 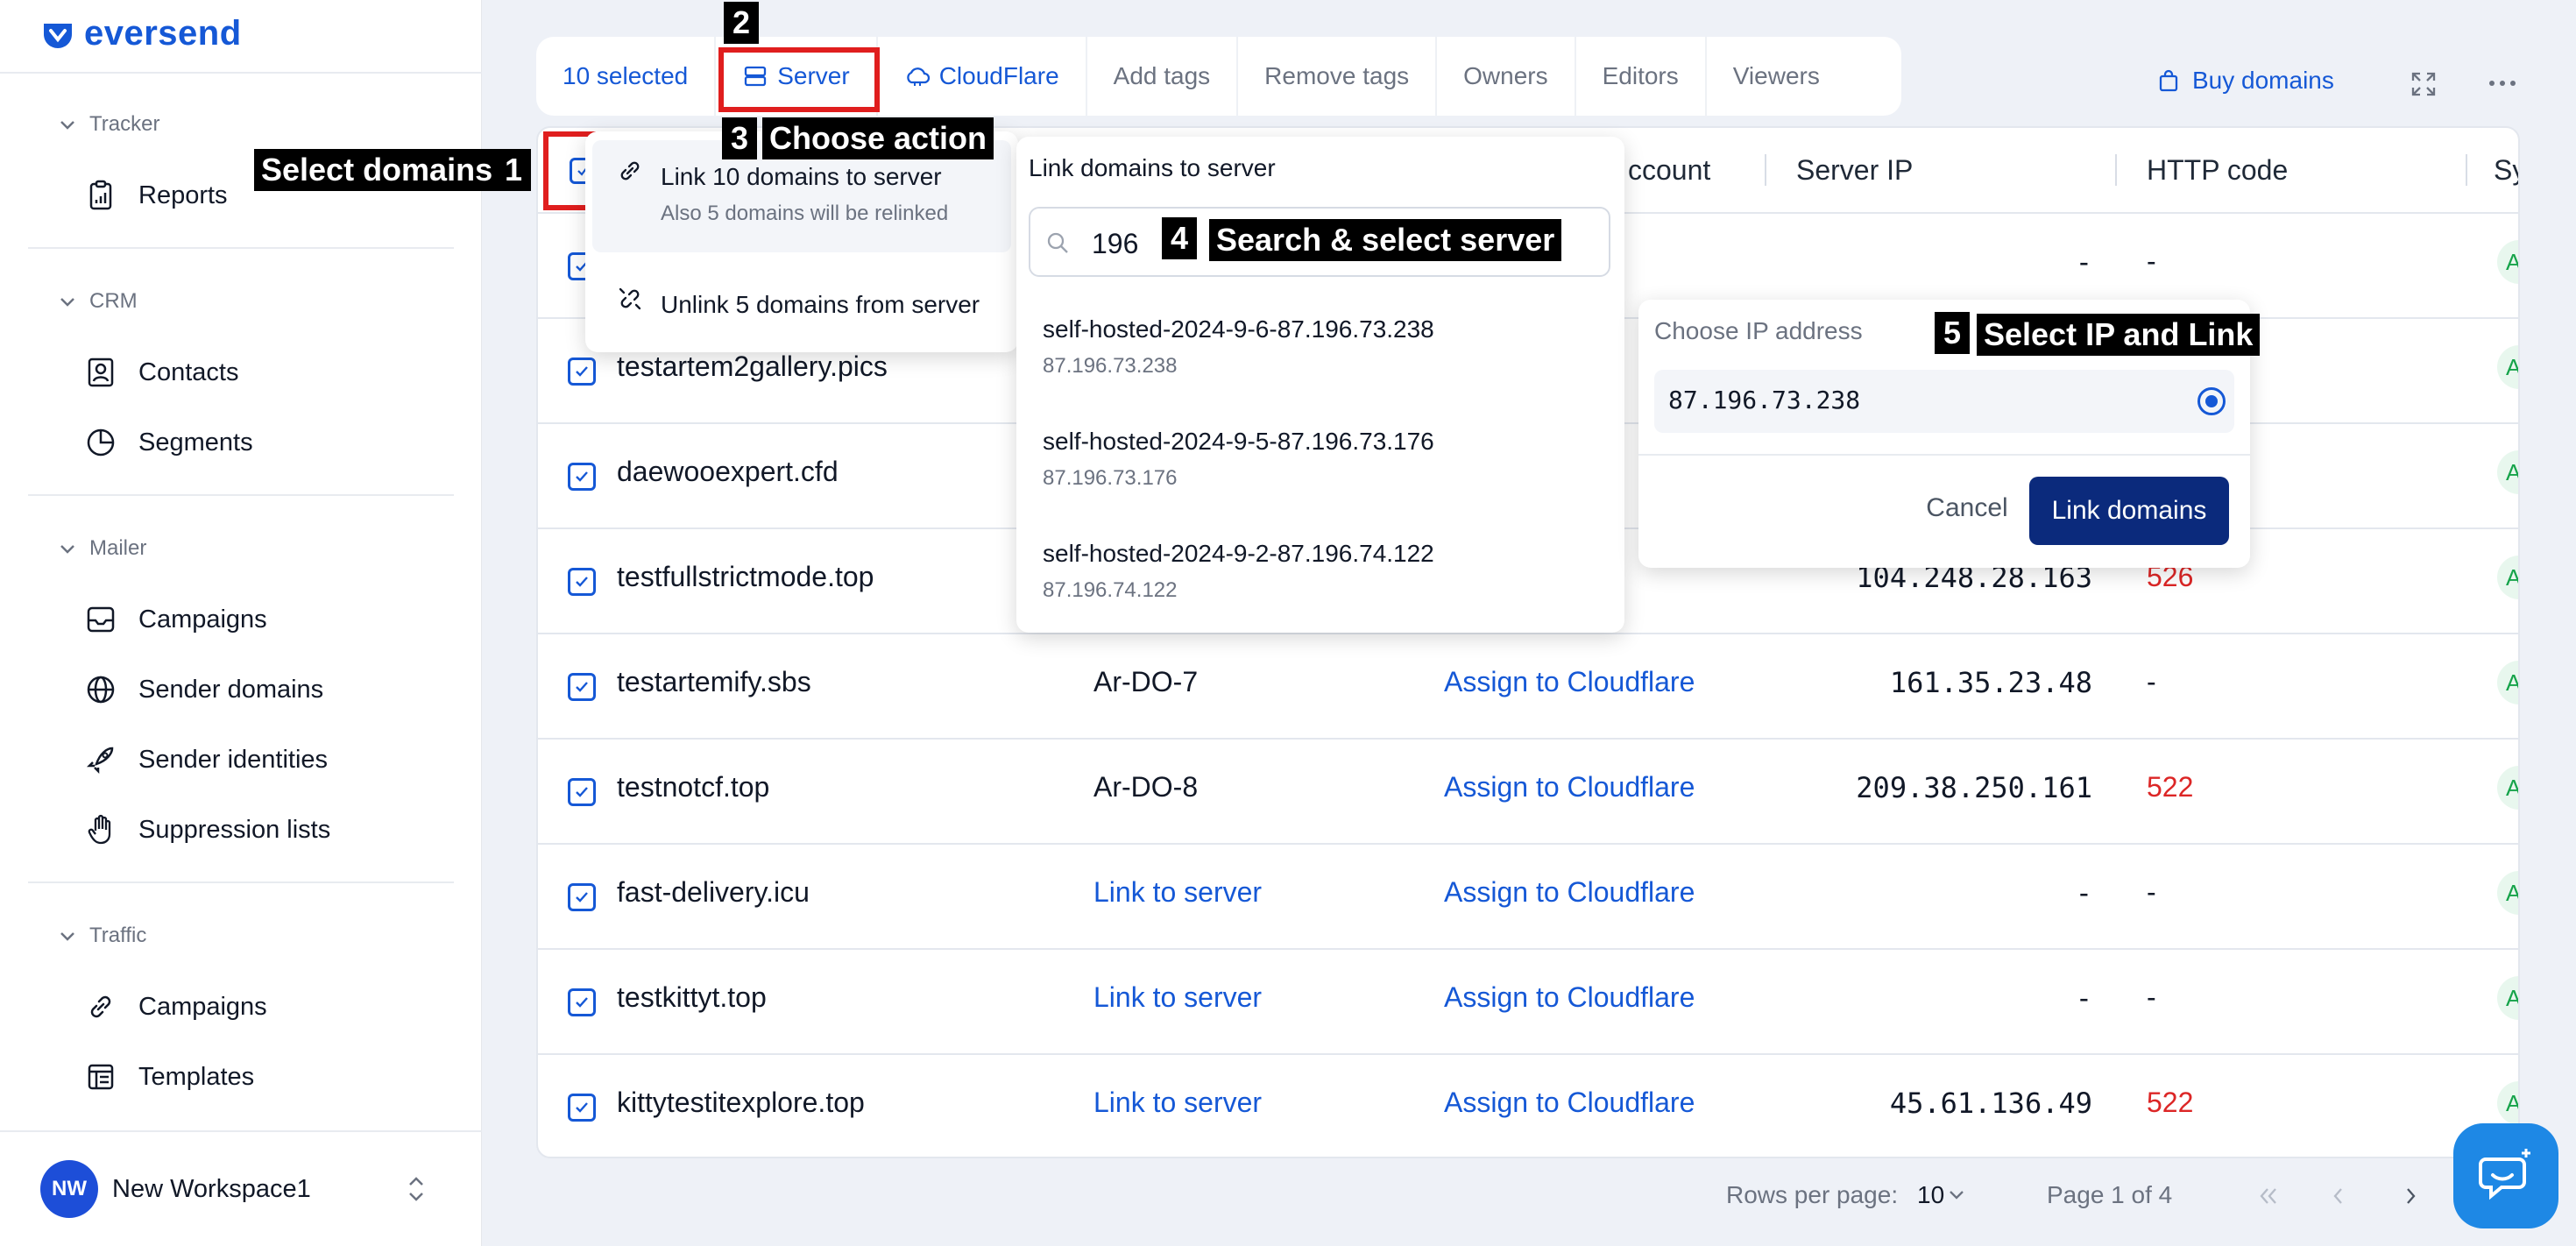 I want to click on sidebar-item-segments: Segments, so click(x=168, y=443).